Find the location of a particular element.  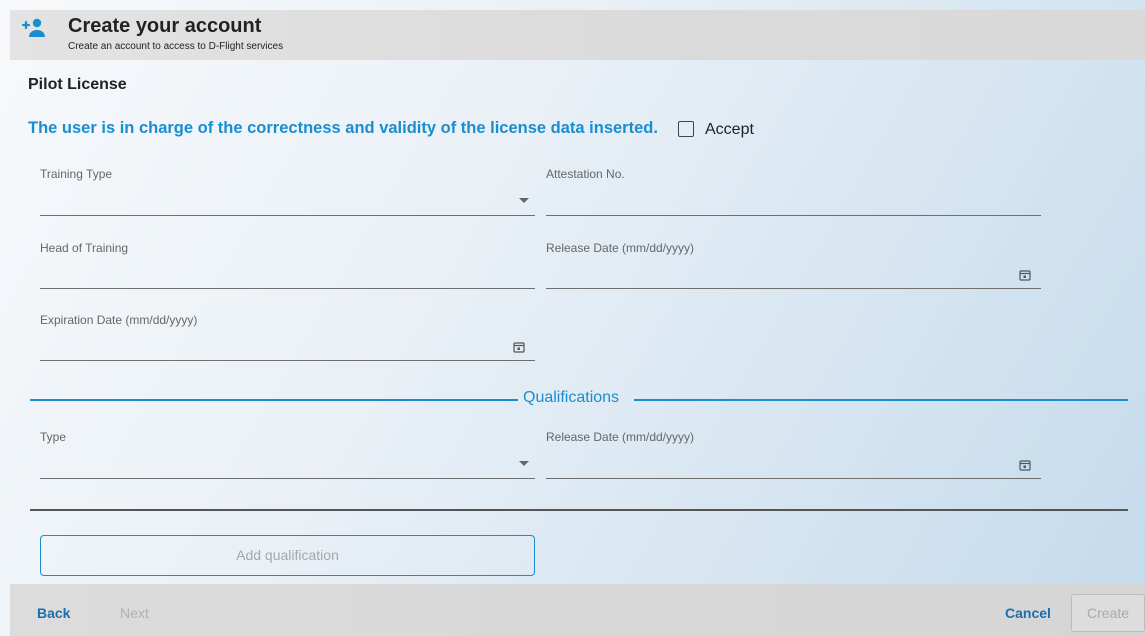

create-button: Create is located at coordinates (1108, 613).